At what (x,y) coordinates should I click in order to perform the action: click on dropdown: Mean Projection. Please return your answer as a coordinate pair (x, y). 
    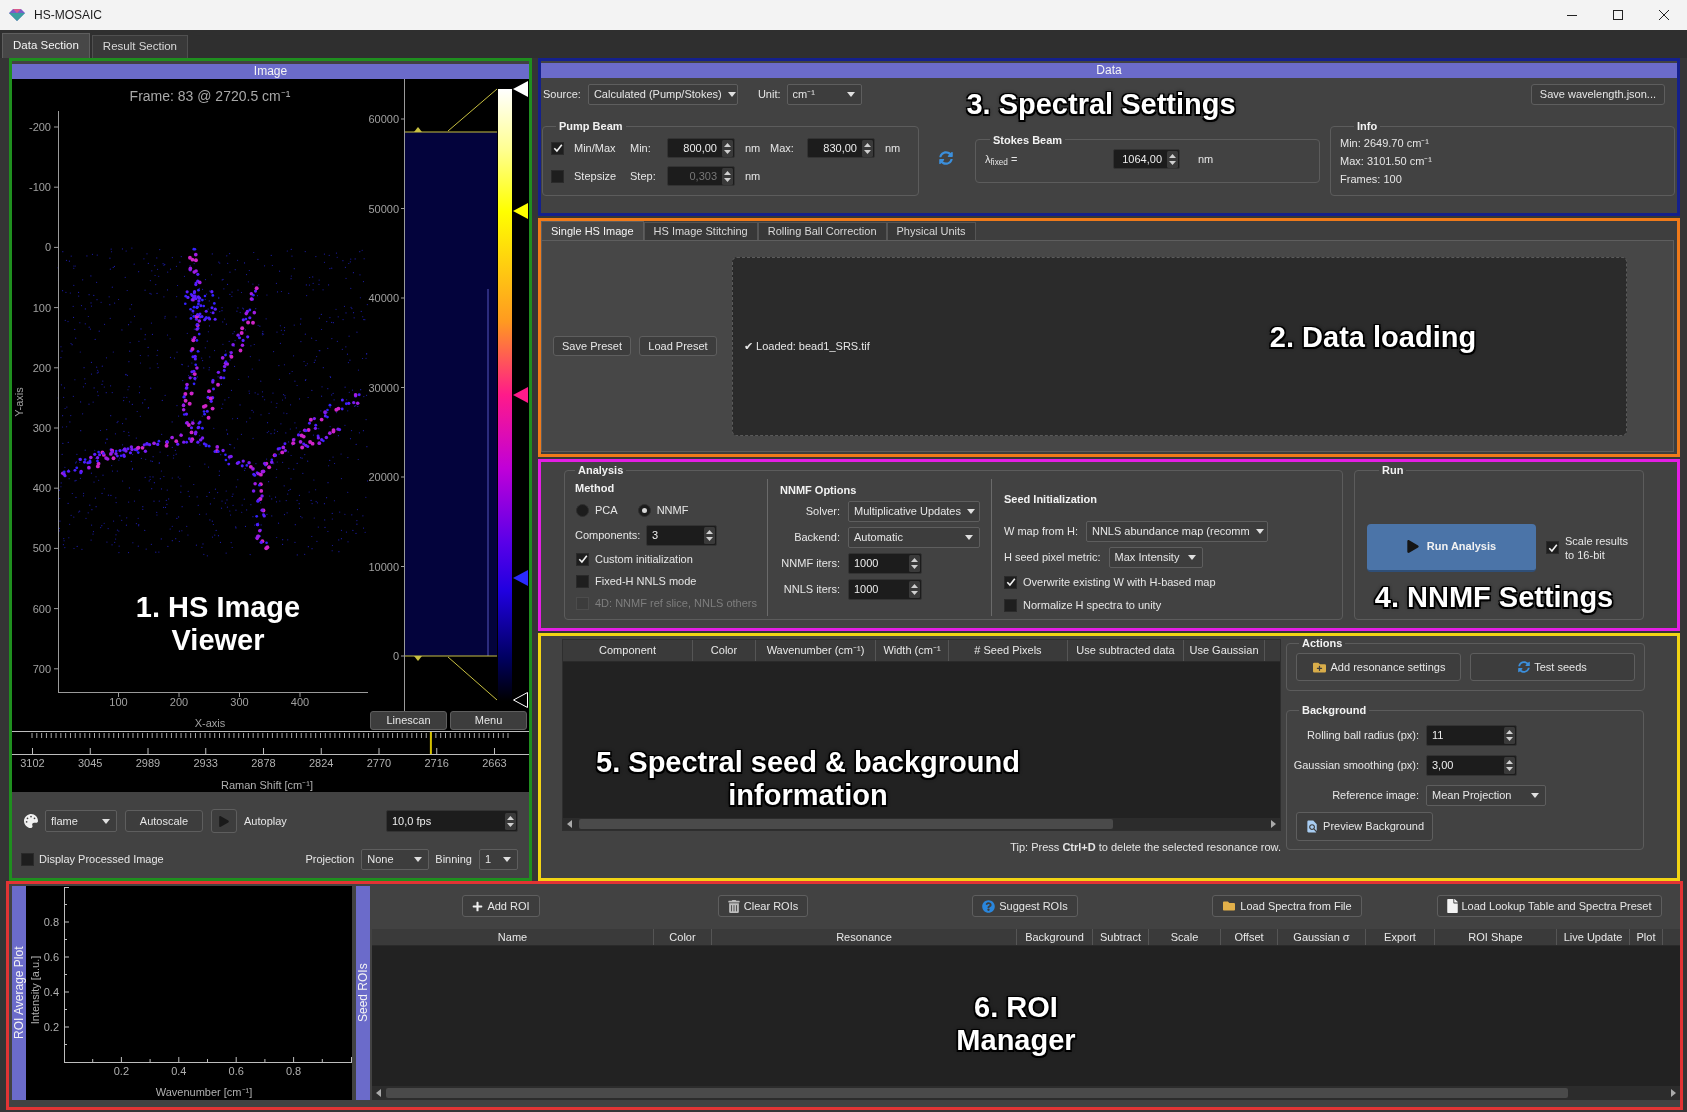
    Looking at the image, I should click on (1486, 795).